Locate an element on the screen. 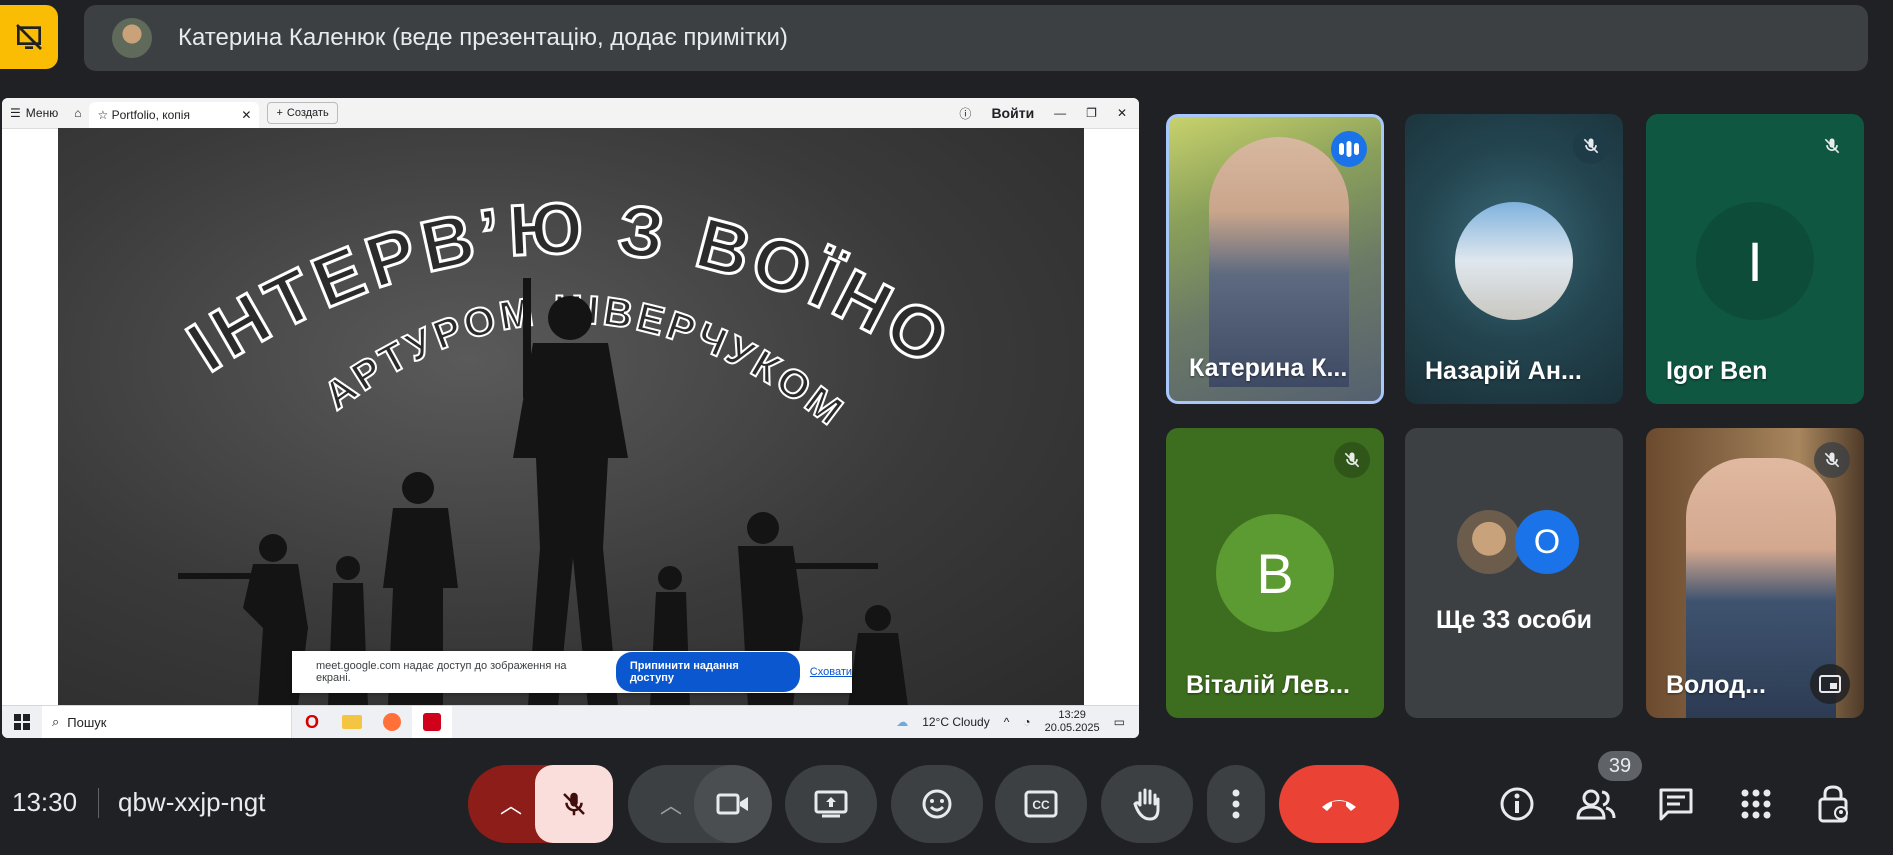 The image size is (1893, 855). help-icon: ⓘ is located at coordinates (965, 113).